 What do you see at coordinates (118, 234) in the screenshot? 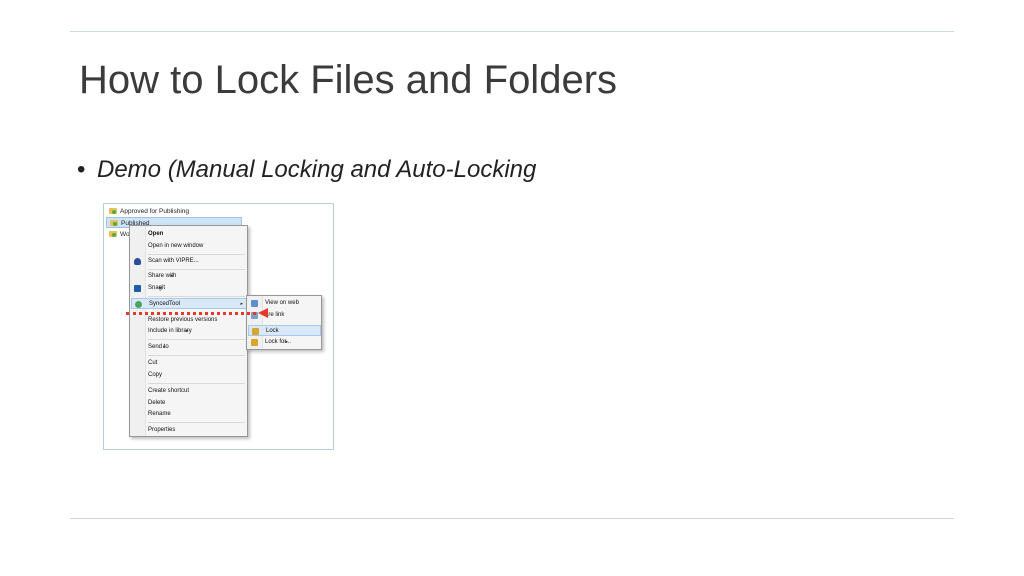
I see `folder-item-wo: Wo` at bounding box center [118, 234].